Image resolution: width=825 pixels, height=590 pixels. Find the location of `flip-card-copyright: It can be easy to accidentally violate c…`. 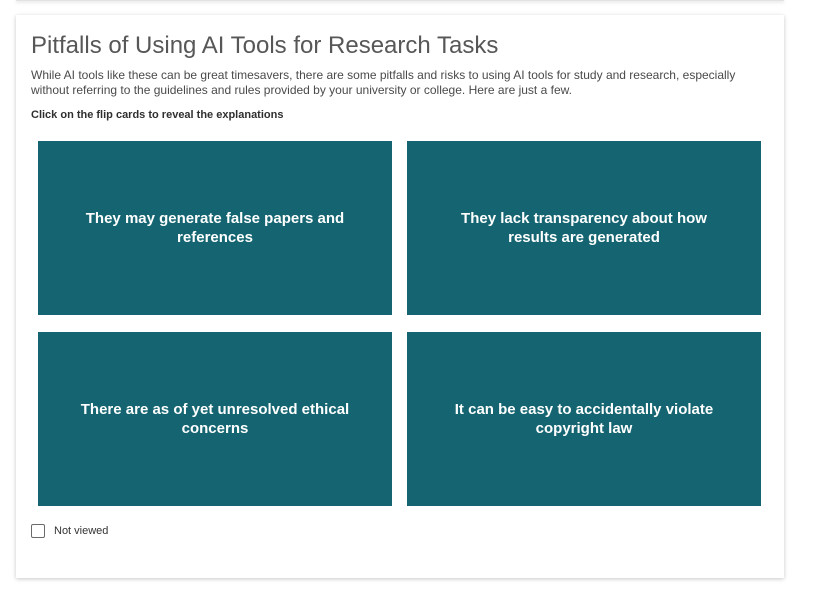

flip-card-copyright: It can be easy to accidentally violate c… is located at coordinates (584, 419).